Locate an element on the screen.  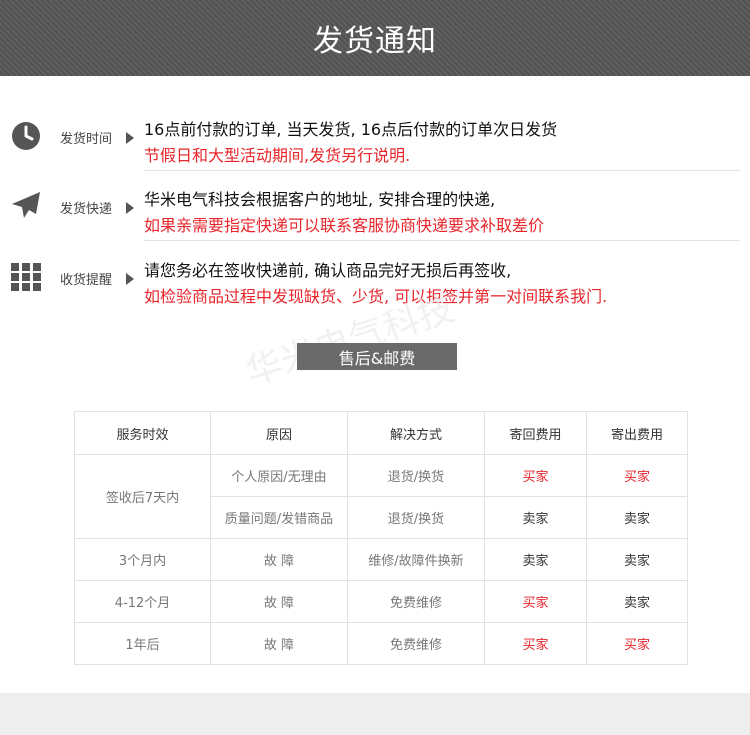
notice-line-1: 16点前付款的订单, 当天发货, 16点后付款的订单次日发货 is located at coordinates (351, 129).